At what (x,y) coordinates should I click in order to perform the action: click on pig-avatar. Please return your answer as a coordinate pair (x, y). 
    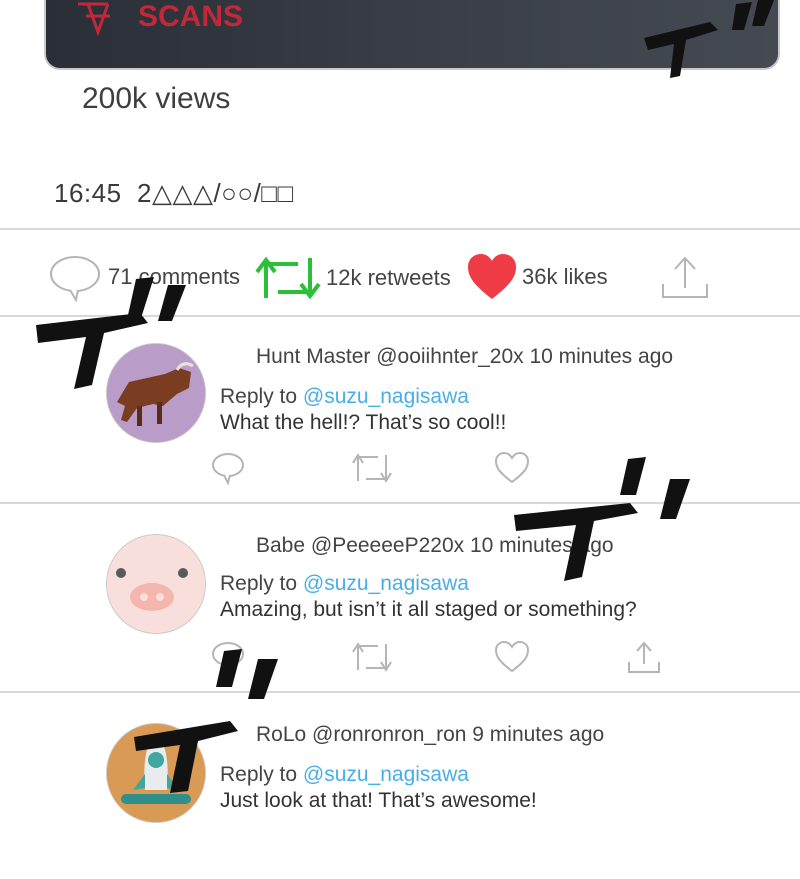
    Looking at the image, I should click on (156, 584).